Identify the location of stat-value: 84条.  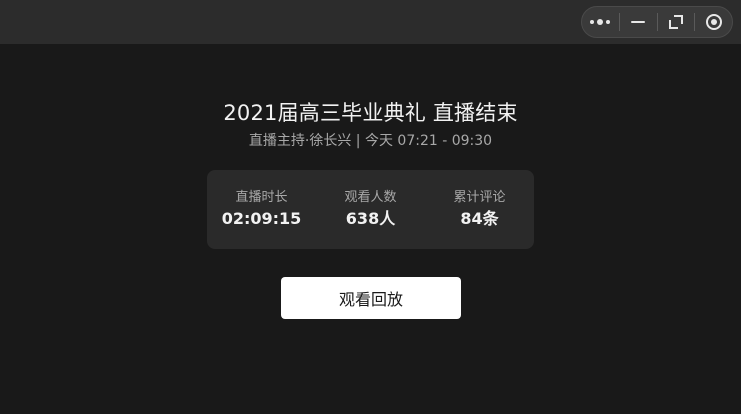
(479, 218).